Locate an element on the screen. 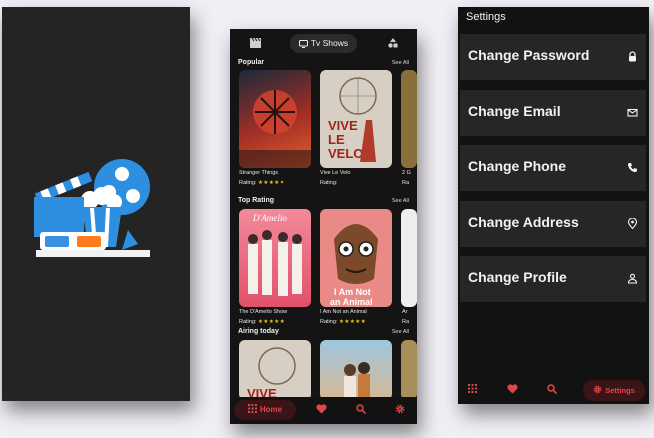 This screenshot has height=438, width=654. poster-rating: Rating: ★★★★✦ is located at coordinates (262, 183).